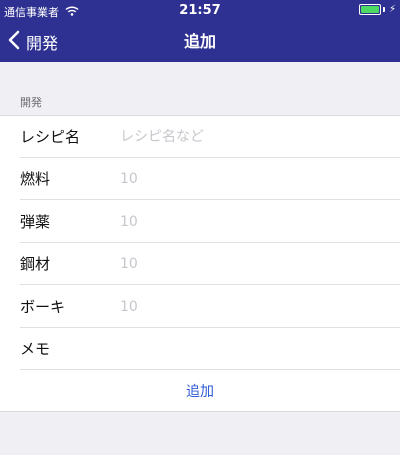  What do you see at coordinates (200, 392) in the screenshot?
I see `add-button: 追加` at bounding box center [200, 392].